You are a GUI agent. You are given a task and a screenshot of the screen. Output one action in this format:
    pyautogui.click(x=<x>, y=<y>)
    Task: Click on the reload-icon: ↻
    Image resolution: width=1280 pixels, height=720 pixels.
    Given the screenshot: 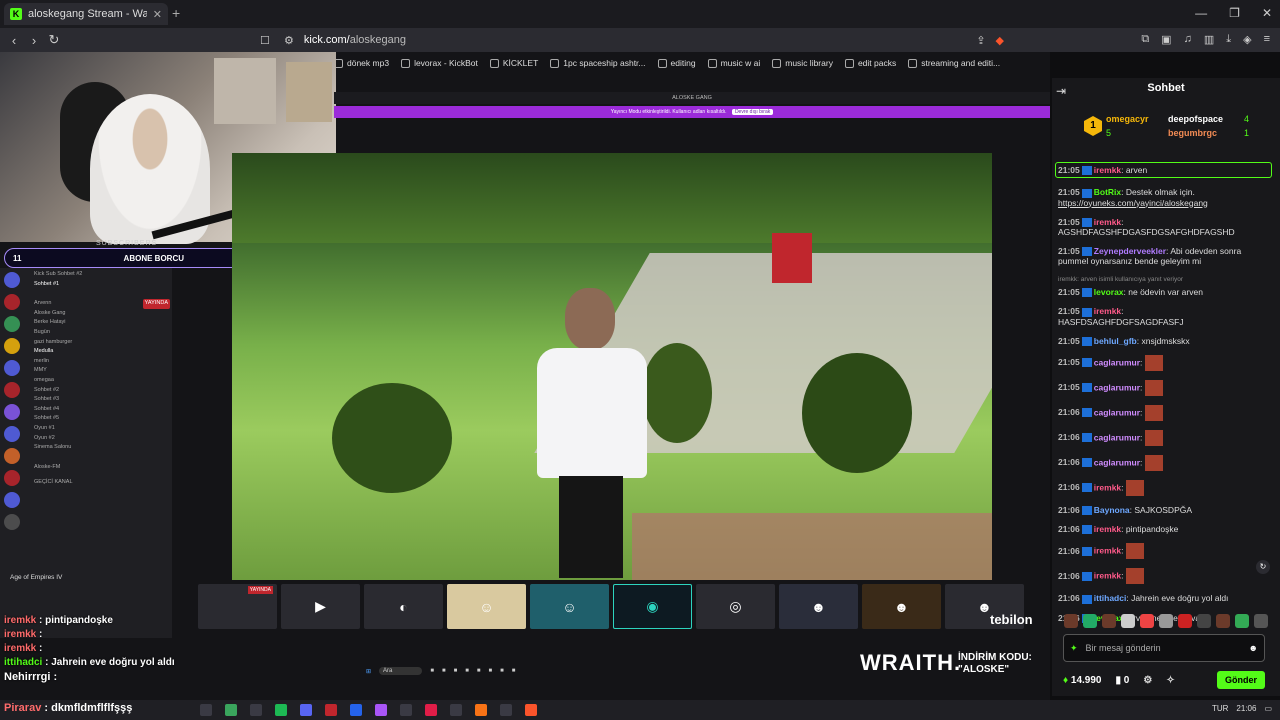 What is the action you would take?
    pyautogui.click(x=54, y=40)
    